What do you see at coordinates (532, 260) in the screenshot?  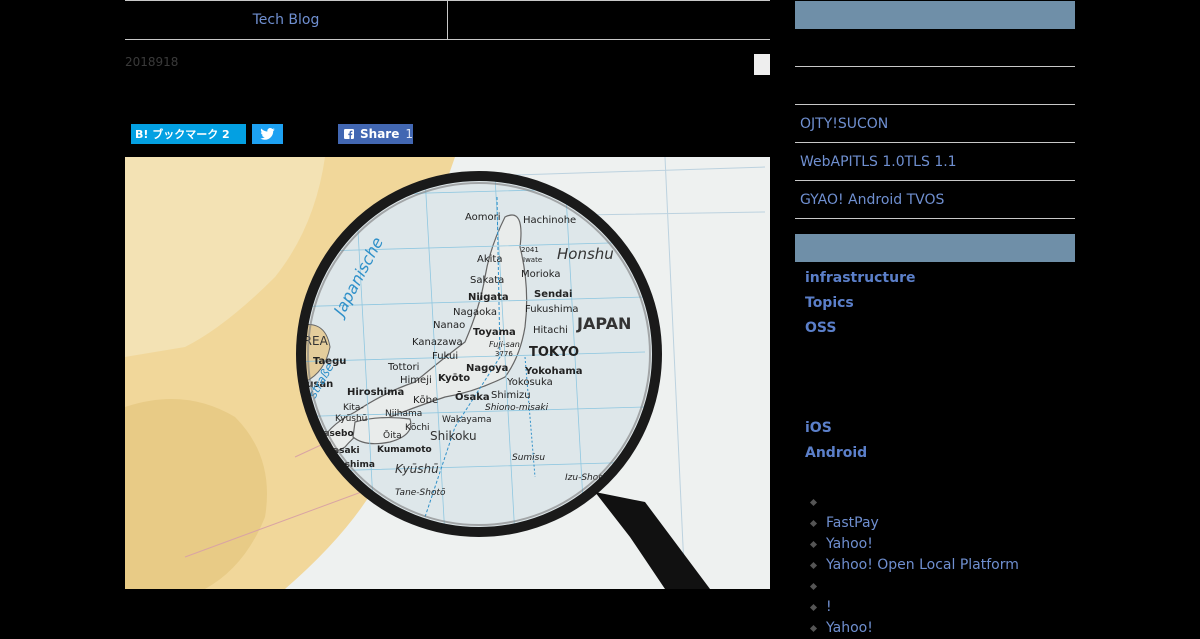 I see `svg-text: Iwate` at bounding box center [532, 260].